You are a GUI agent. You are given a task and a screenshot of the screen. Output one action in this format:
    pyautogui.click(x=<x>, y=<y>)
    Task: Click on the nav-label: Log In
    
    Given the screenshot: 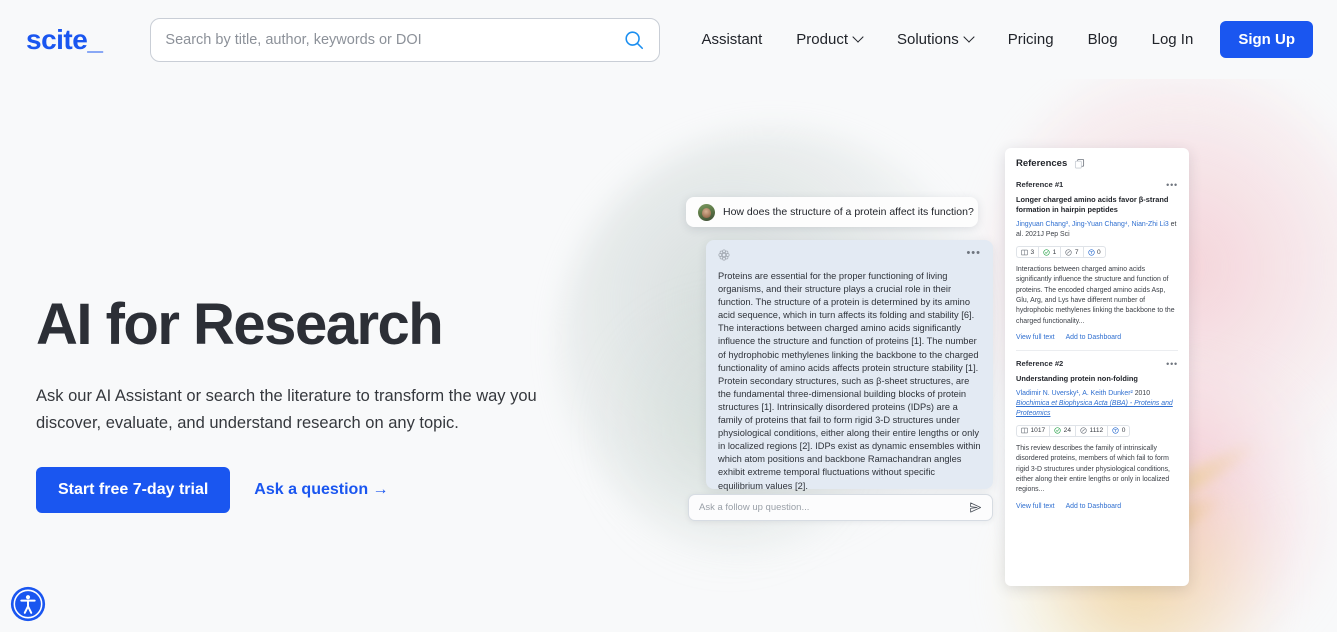 What is the action you would take?
    pyautogui.click(x=1172, y=39)
    